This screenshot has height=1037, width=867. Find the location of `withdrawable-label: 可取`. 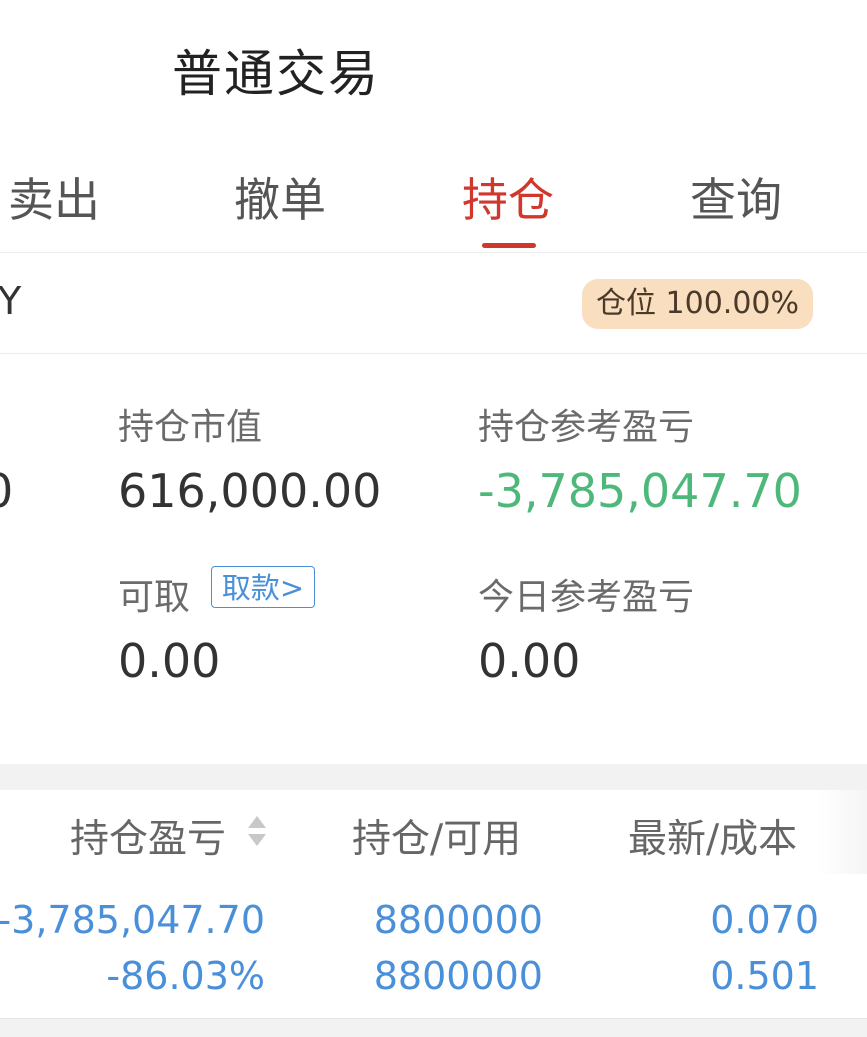

withdrawable-label: 可取 is located at coordinates (154, 597).